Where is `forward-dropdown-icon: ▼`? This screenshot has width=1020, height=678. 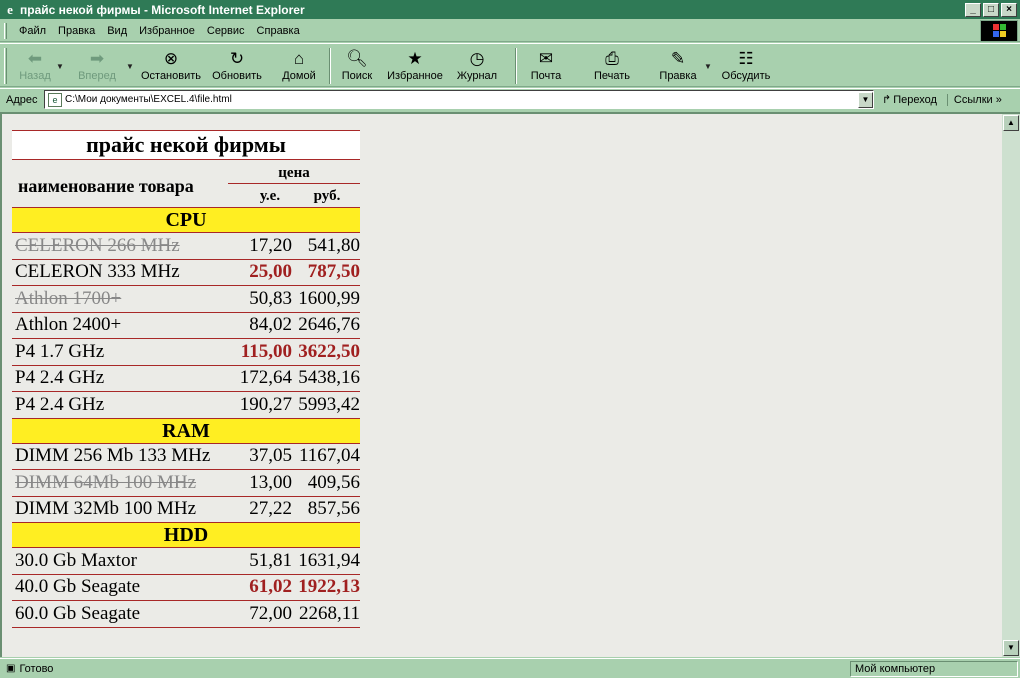 forward-dropdown-icon: ▼ is located at coordinates (130, 66).